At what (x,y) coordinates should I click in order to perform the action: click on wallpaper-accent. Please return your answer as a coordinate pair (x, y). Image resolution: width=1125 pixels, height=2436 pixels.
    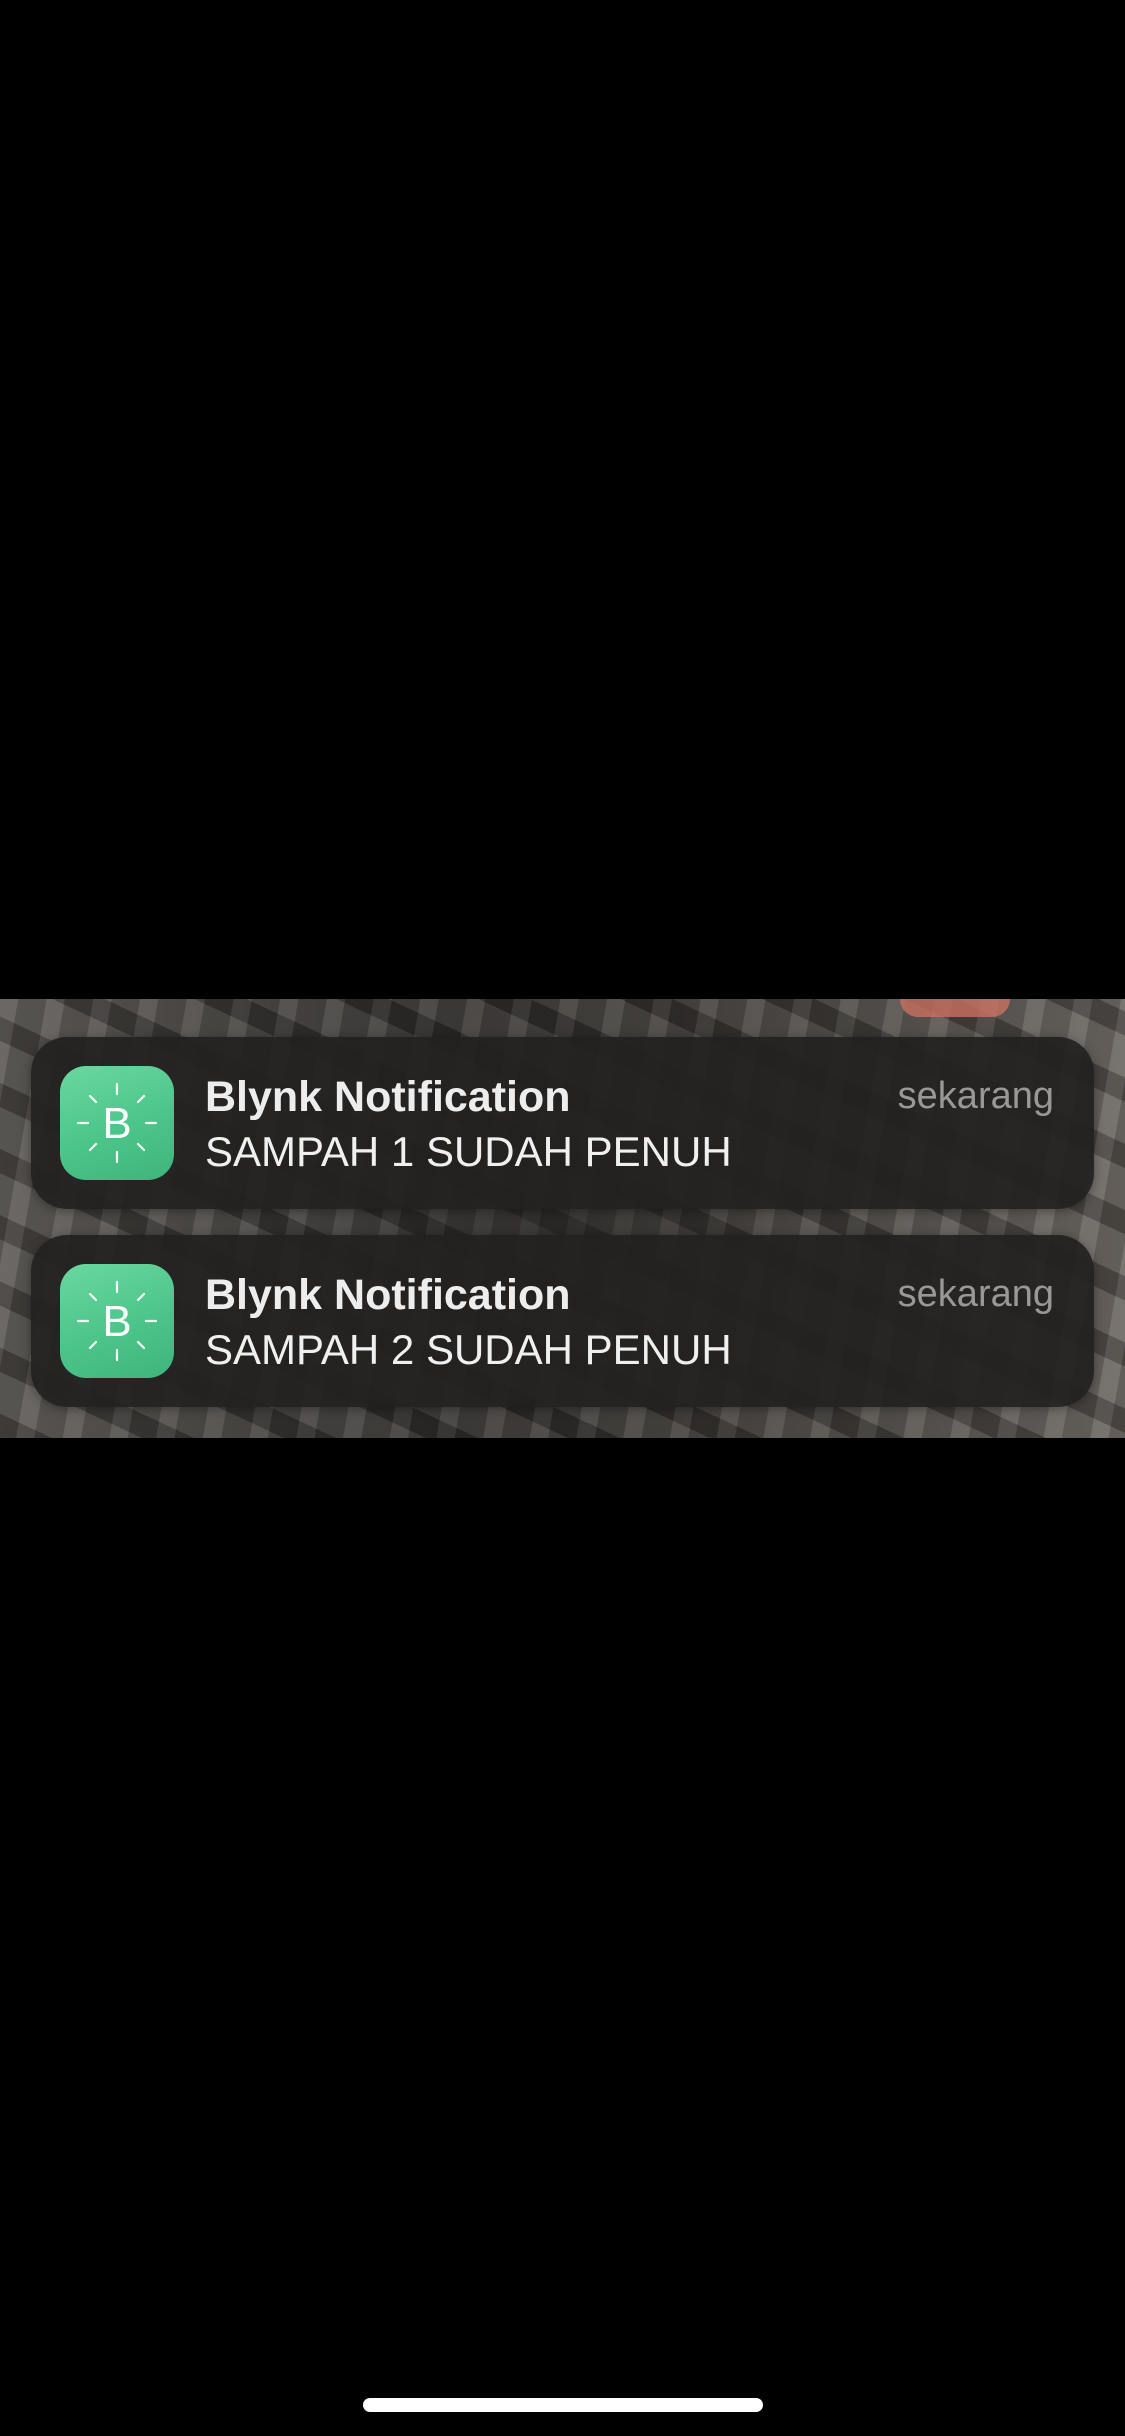
    Looking at the image, I should click on (955, 1008).